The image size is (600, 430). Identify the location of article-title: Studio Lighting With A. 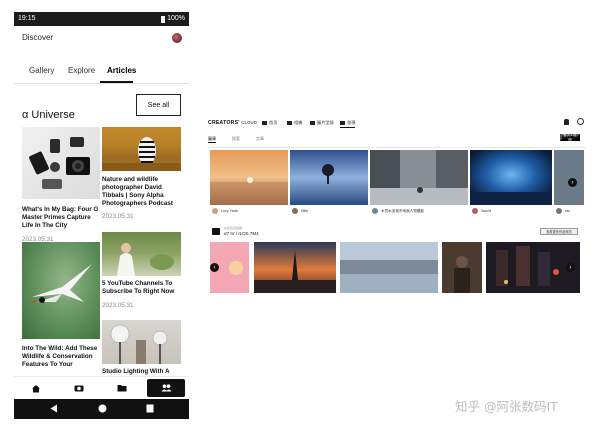
(143, 372).